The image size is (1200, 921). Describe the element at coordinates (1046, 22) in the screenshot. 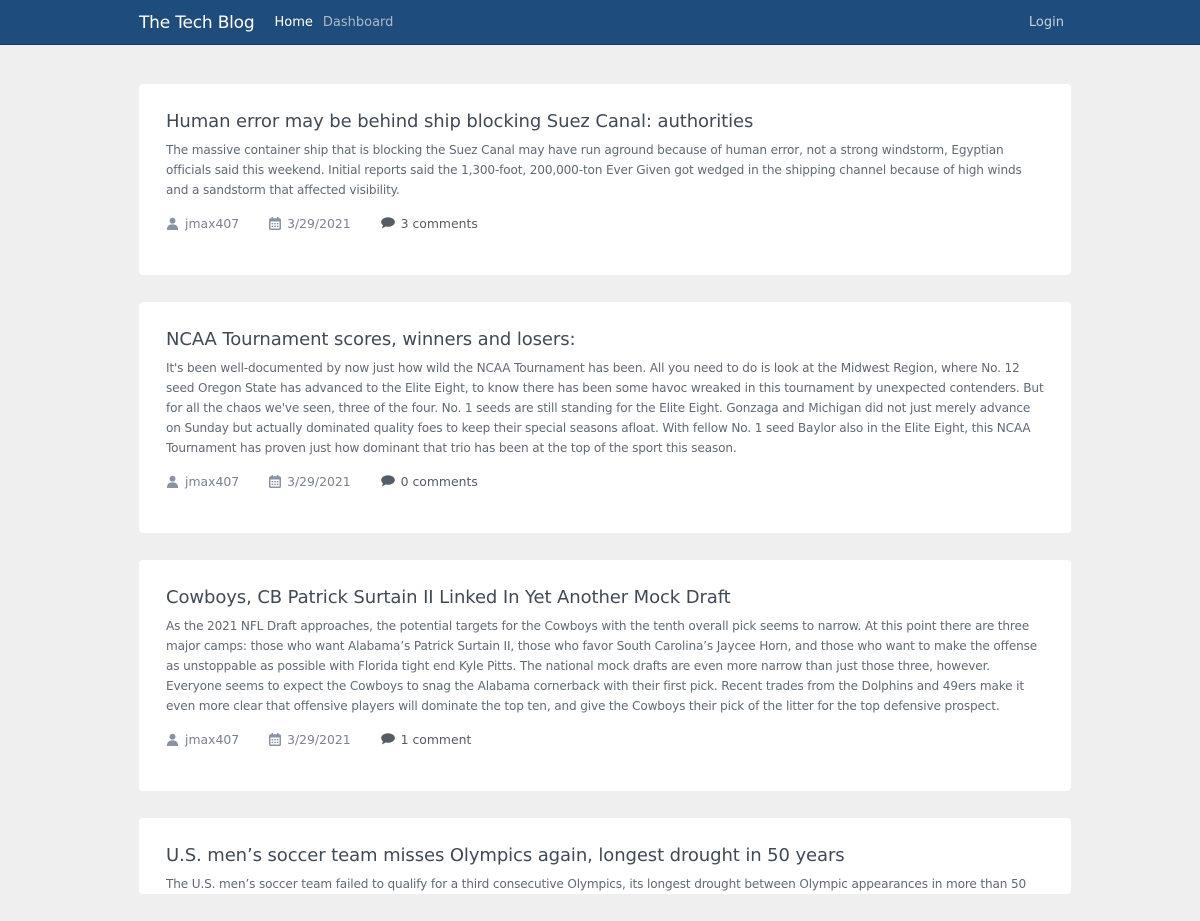

I see `login-link: Login` at that location.